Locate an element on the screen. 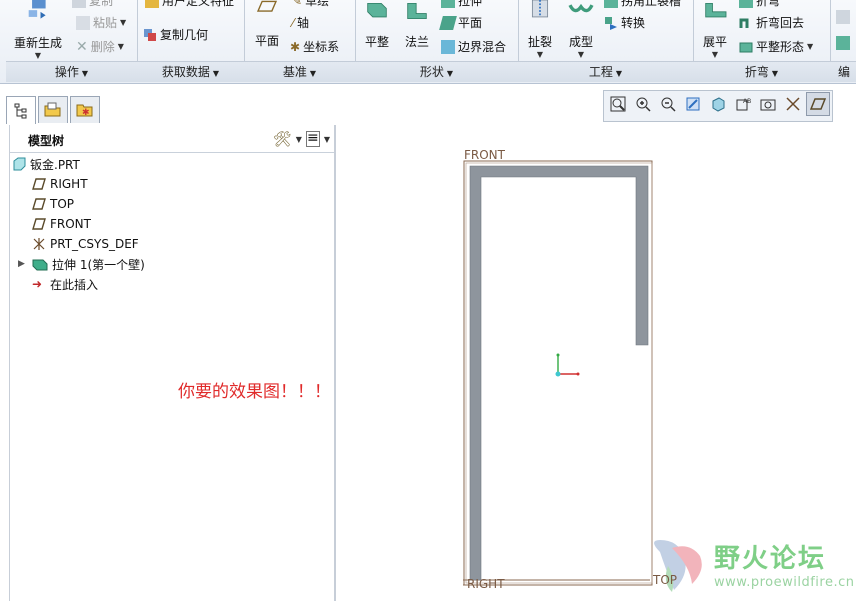 The image size is (856, 601). convert-icon is located at coordinates (611, 23).